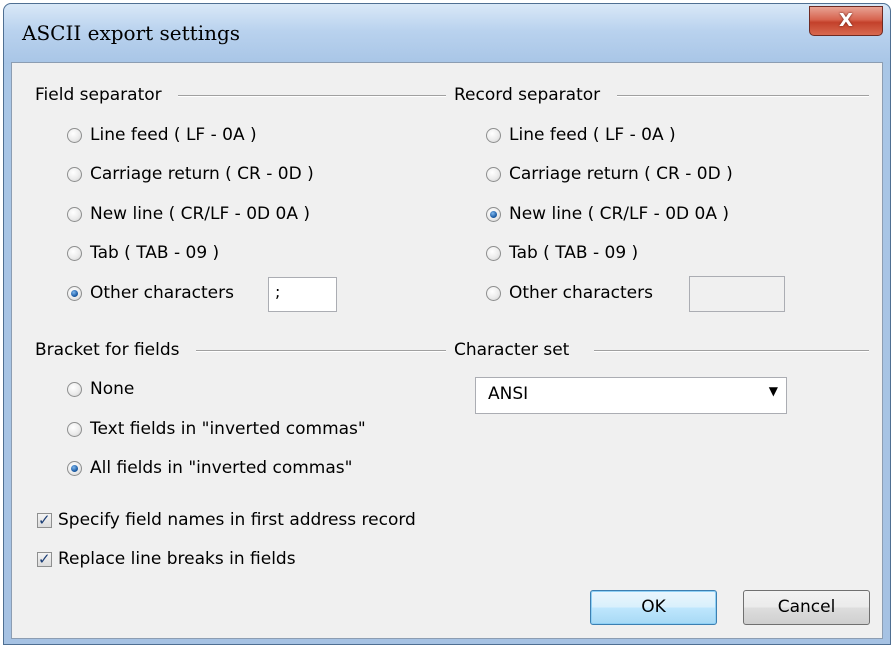 The image size is (894, 648). What do you see at coordinates (221, 468) in the screenshot?
I see `bracket-option-label: All fields in "inverted commas"` at bounding box center [221, 468].